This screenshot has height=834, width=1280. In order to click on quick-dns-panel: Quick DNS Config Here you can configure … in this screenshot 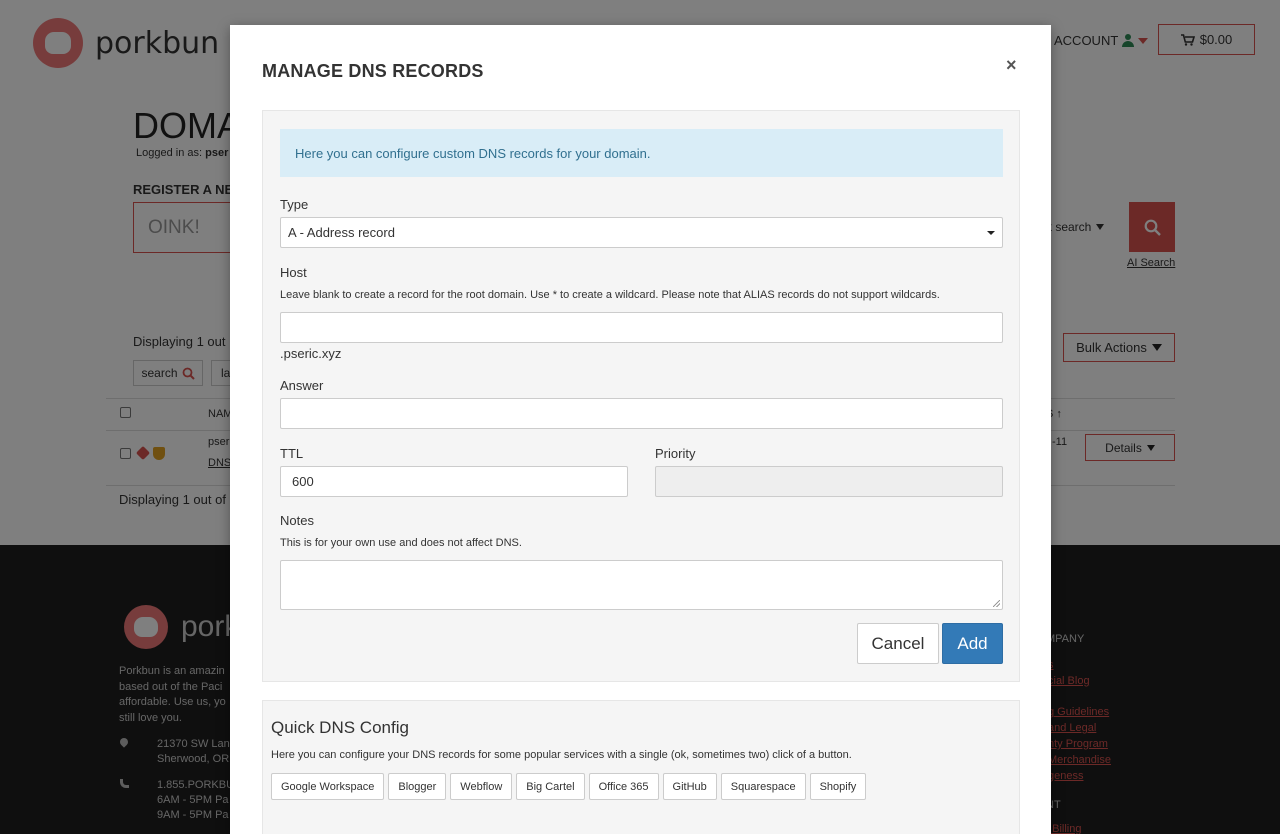, I will do `click(641, 767)`.